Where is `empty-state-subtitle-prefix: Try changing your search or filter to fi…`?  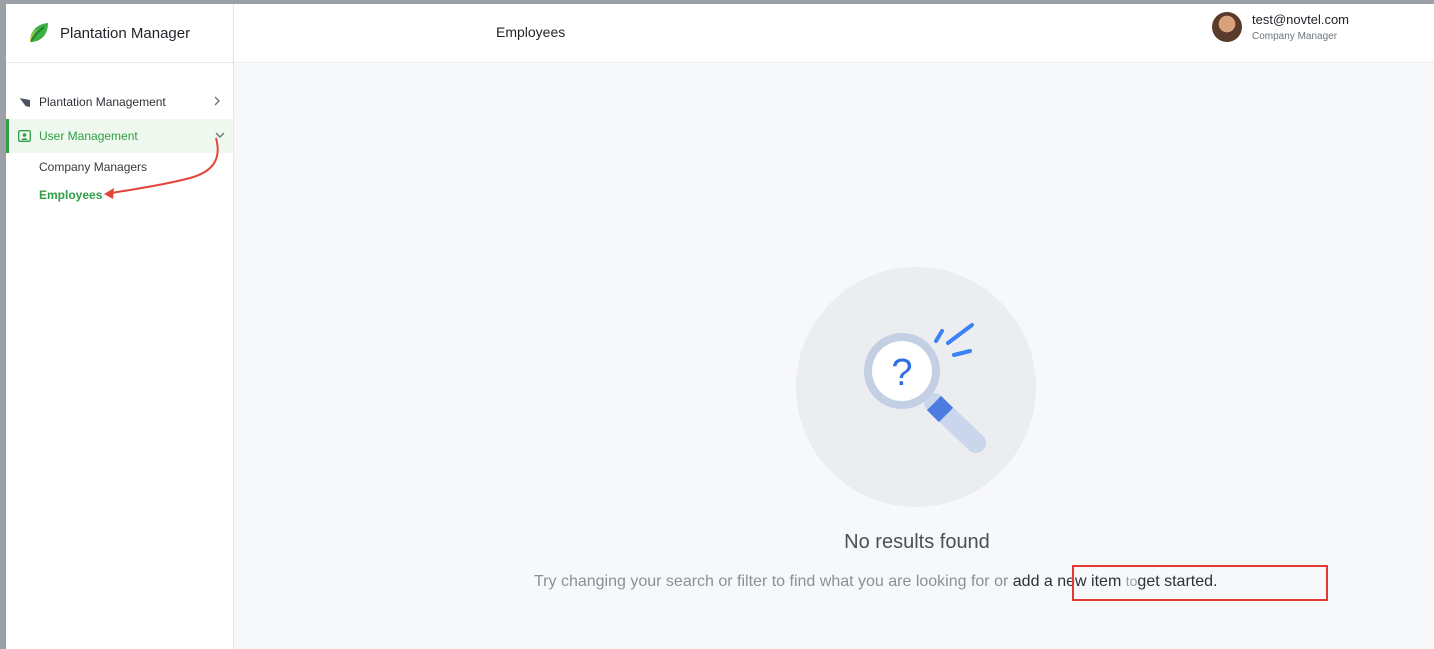
empty-state-subtitle-prefix: Try changing your search or filter to fi… is located at coordinates (771, 581).